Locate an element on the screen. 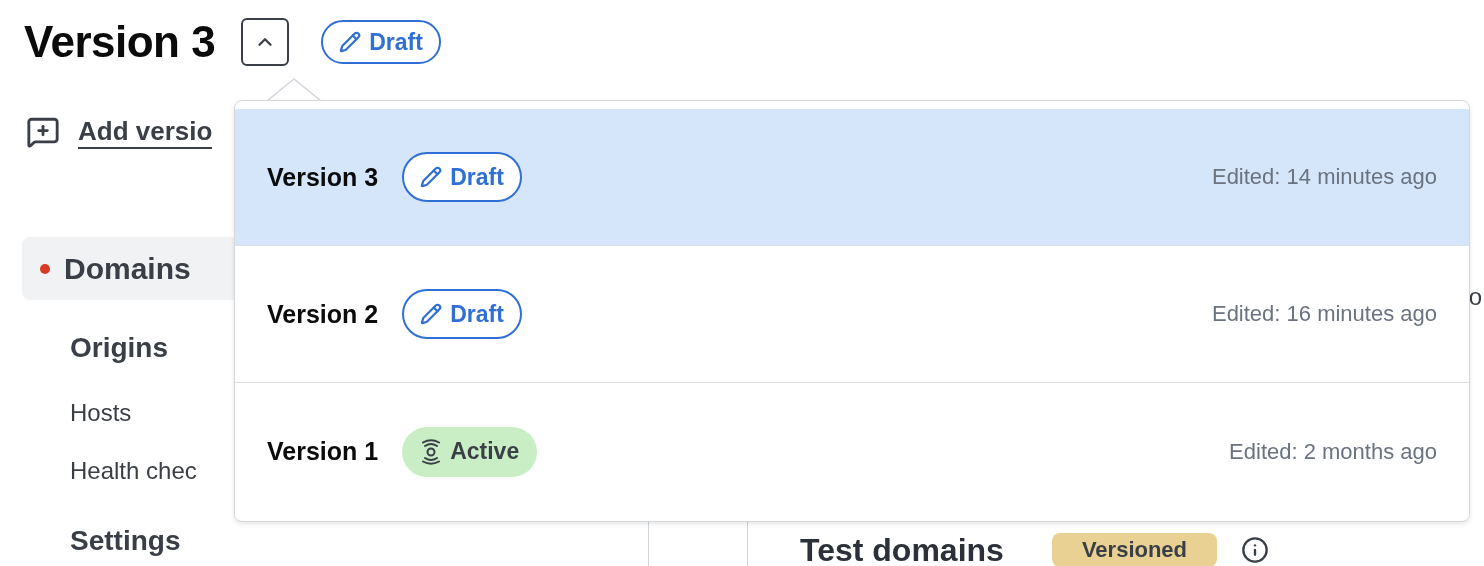 The width and height of the screenshot is (1484, 566). signal-icon is located at coordinates (431, 451).